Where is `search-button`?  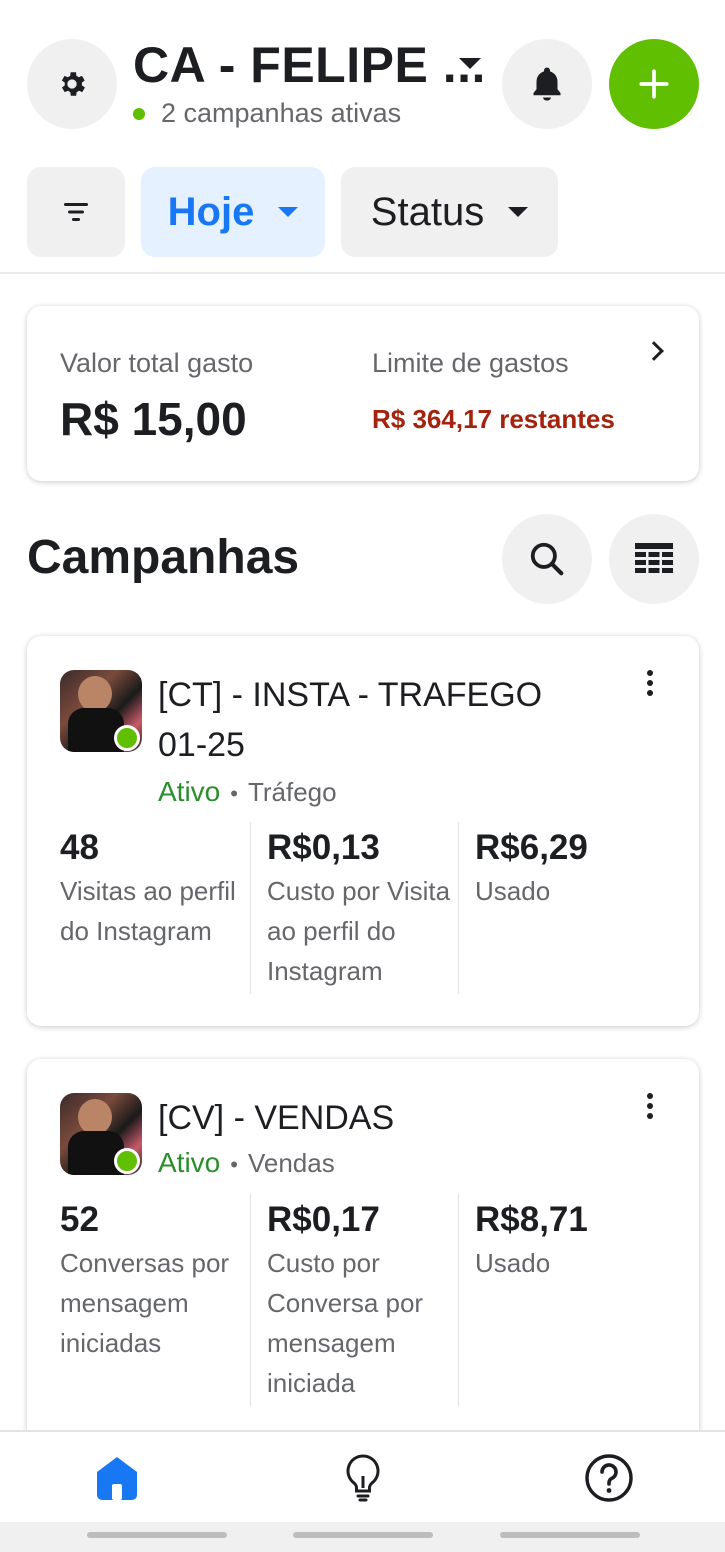
search-button is located at coordinates (547, 559).